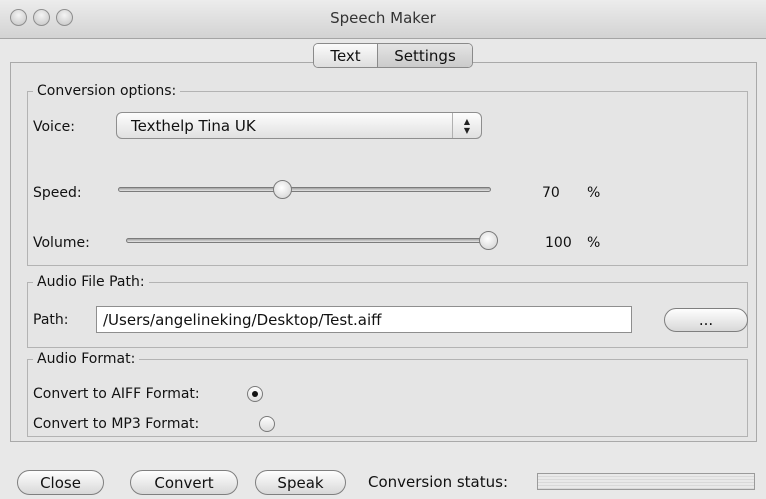 The image size is (766, 499). Describe the element at coordinates (312, 240) in the screenshot. I see `volume-slider` at that location.